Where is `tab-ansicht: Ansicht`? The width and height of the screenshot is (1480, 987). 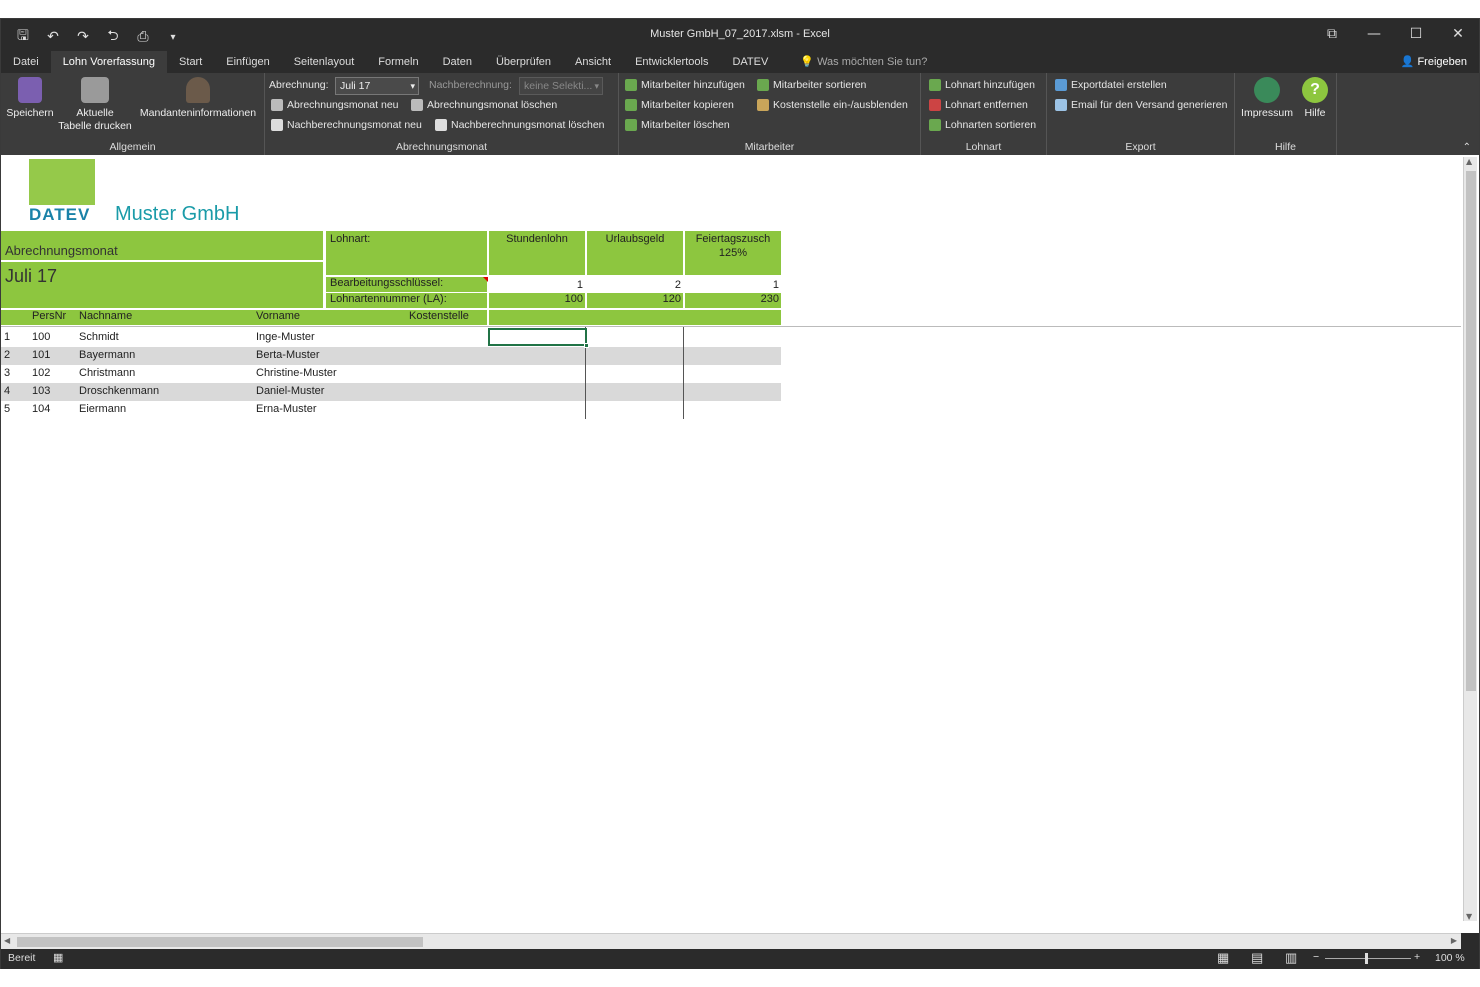 tab-ansicht: Ansicht is located at coordinates (593, 62).